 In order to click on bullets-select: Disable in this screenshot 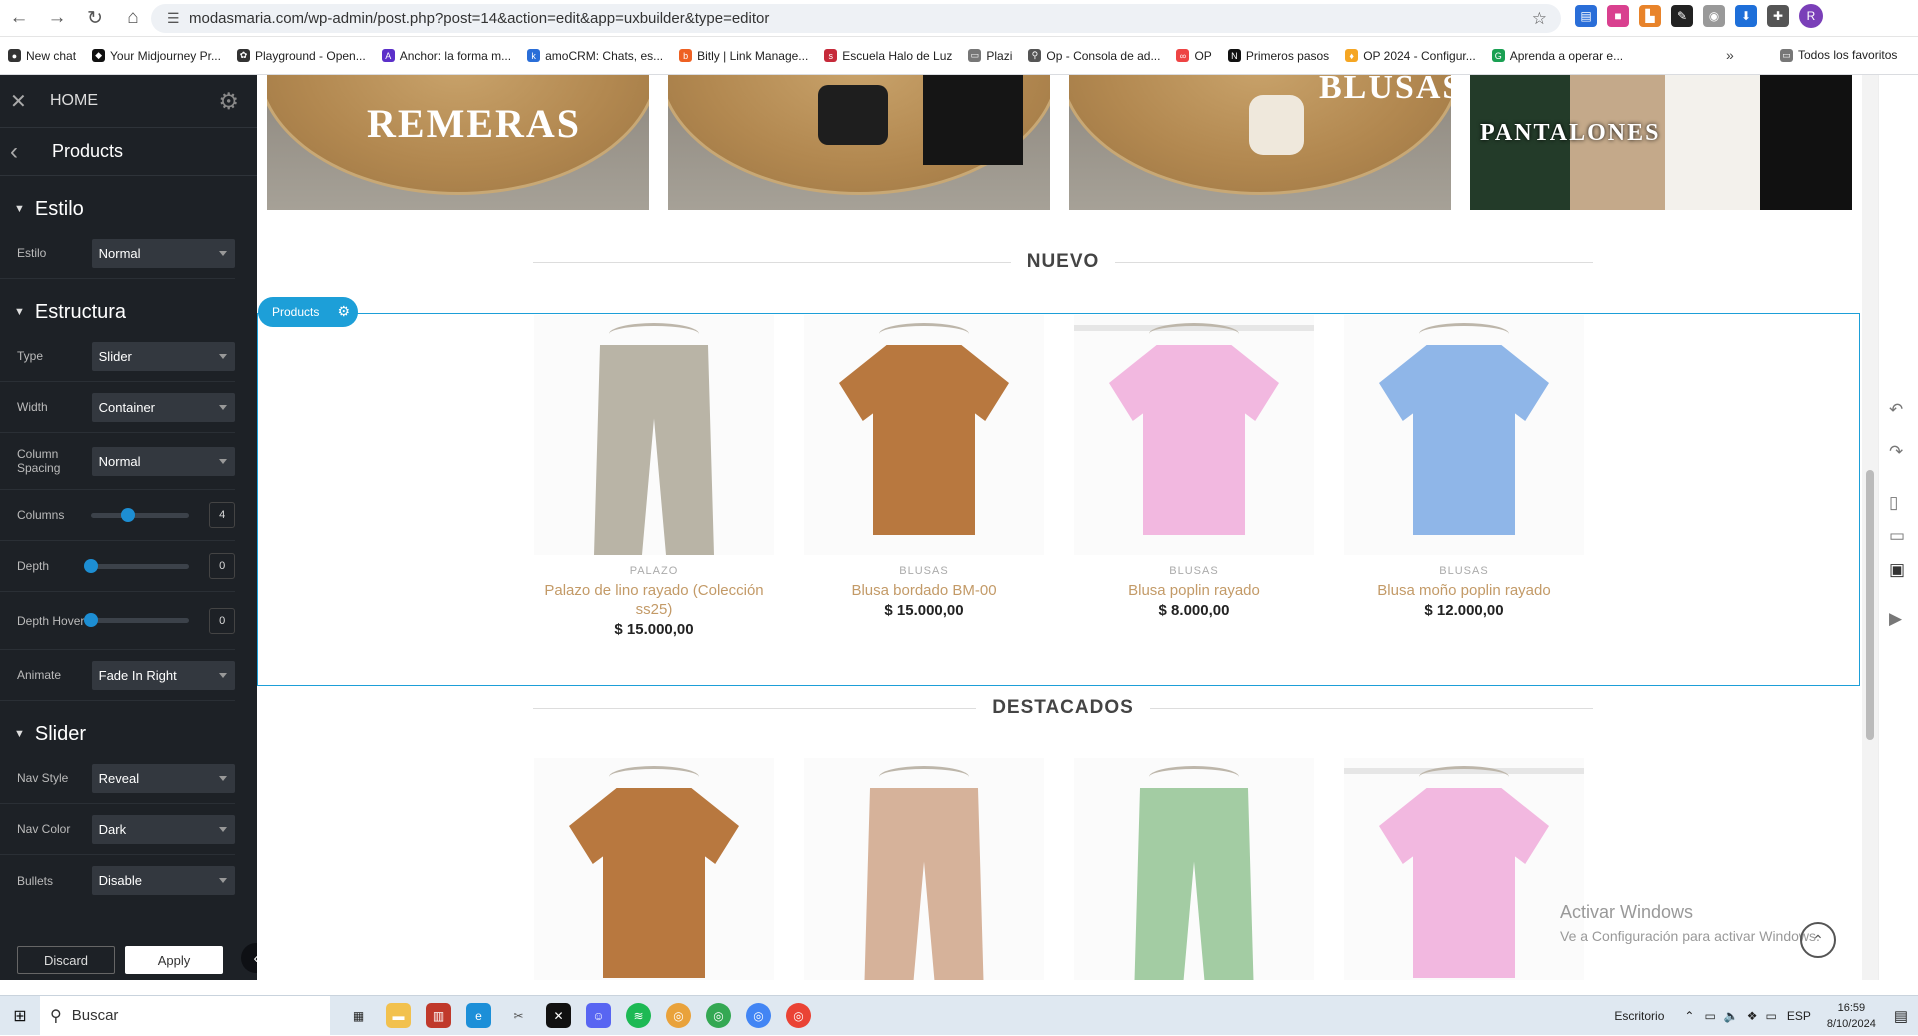, I will do `click(163, 880)`.